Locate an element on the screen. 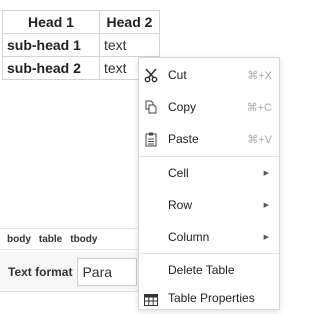 The image size is (320, 314). menu-item-label: Row is located at coordinates (180, 205).